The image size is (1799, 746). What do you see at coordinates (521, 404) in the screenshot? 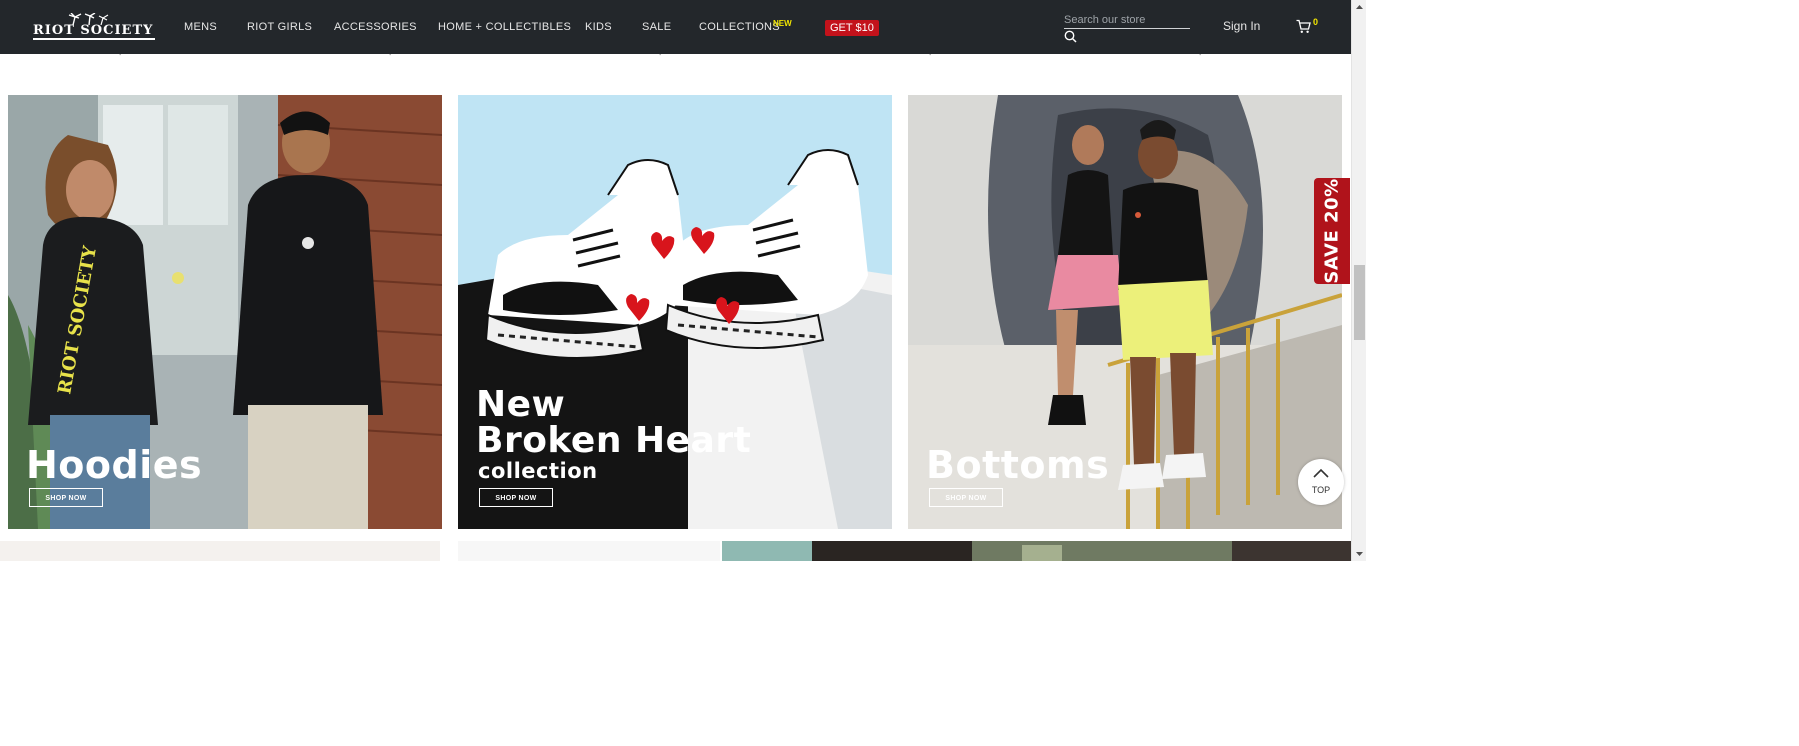
I see `banner-title-line-1: New` at bounding box center [521, 404].